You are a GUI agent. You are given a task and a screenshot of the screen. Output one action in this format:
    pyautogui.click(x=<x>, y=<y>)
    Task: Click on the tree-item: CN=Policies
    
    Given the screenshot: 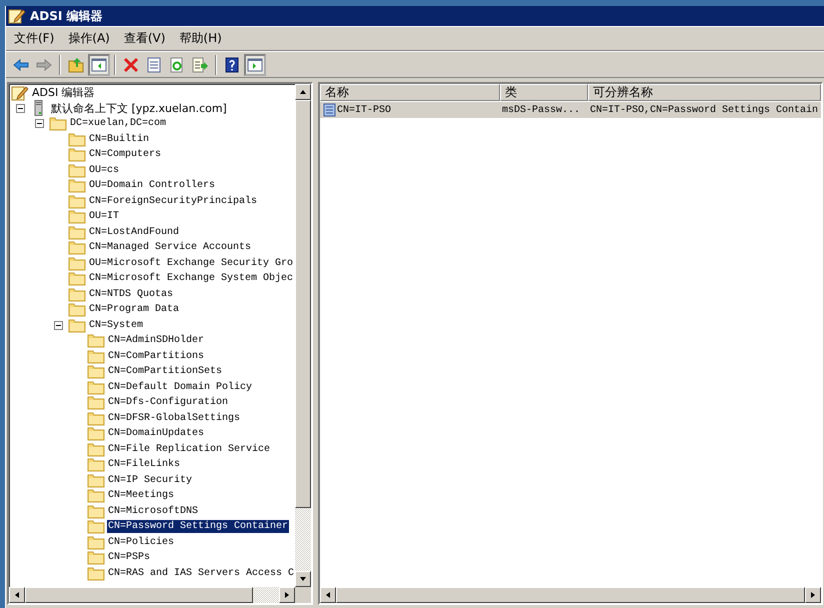 What is the action you would take?
    pyautogui.click(x=141, y=542)
    